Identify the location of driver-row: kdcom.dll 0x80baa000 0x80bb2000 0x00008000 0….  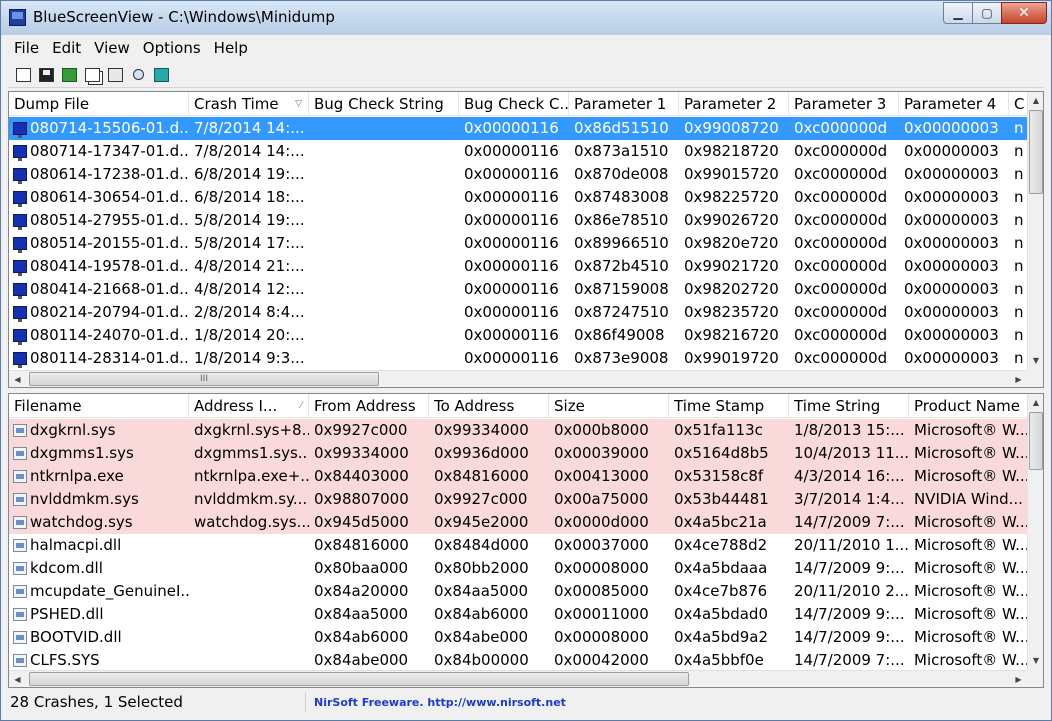
(519, 568).